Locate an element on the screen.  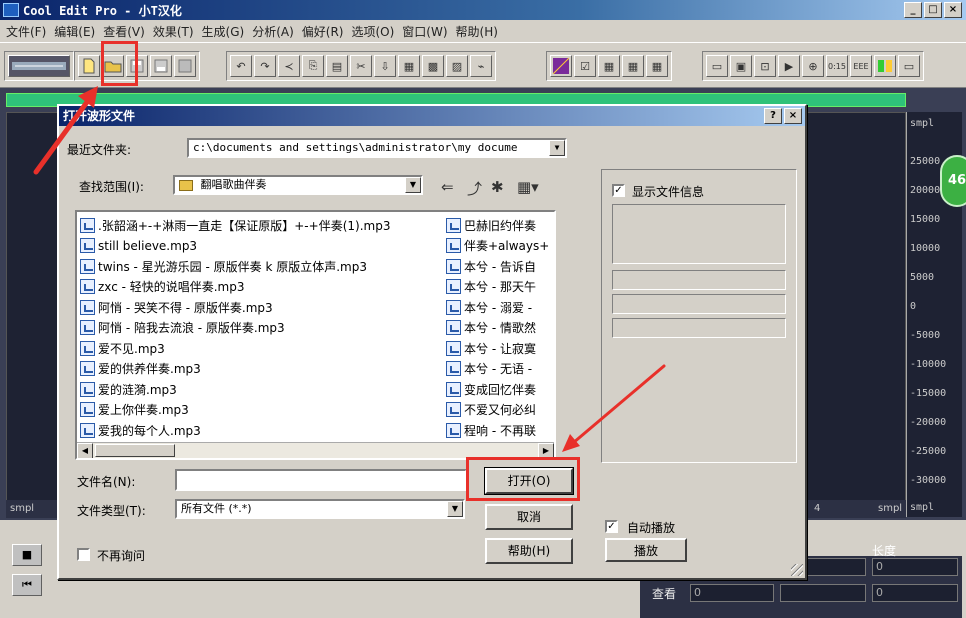
grid-tool-icon: ▦ is located at coordinates (609, 66).